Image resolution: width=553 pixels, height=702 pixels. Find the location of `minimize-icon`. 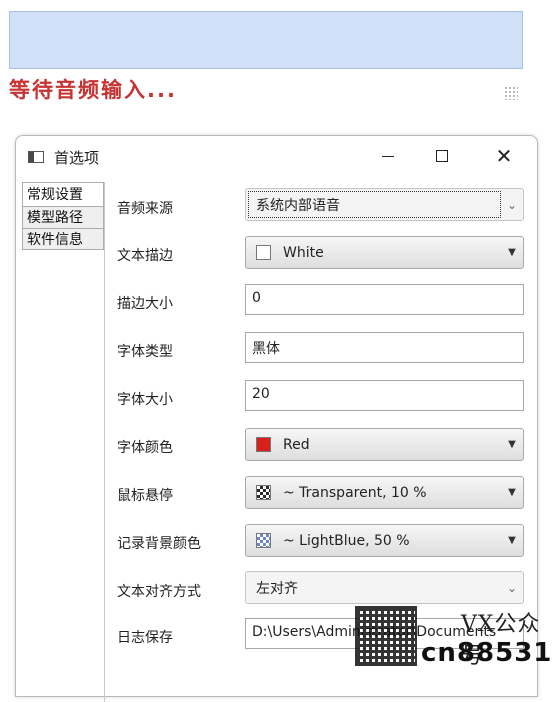

minimize-icon is located at coordinates (388, 156).